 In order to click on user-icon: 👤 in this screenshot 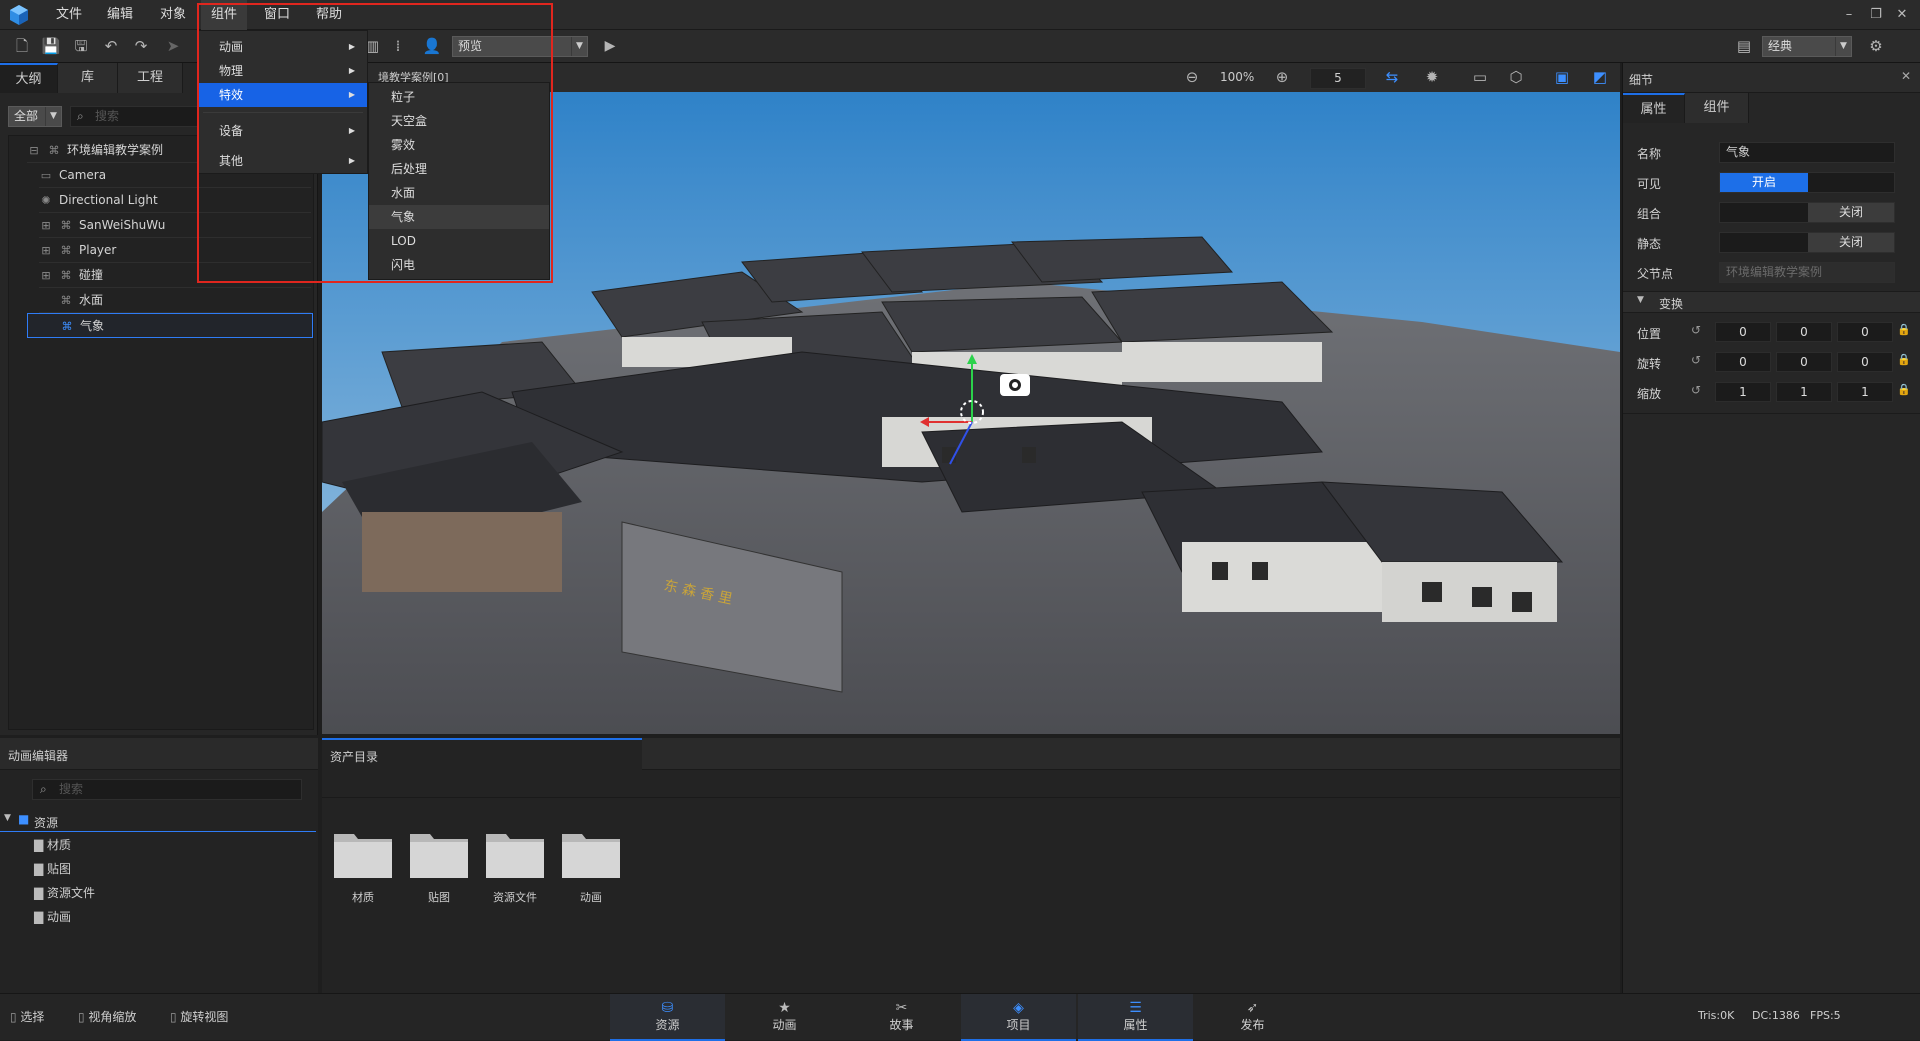, I will do `click(432, 46)`.